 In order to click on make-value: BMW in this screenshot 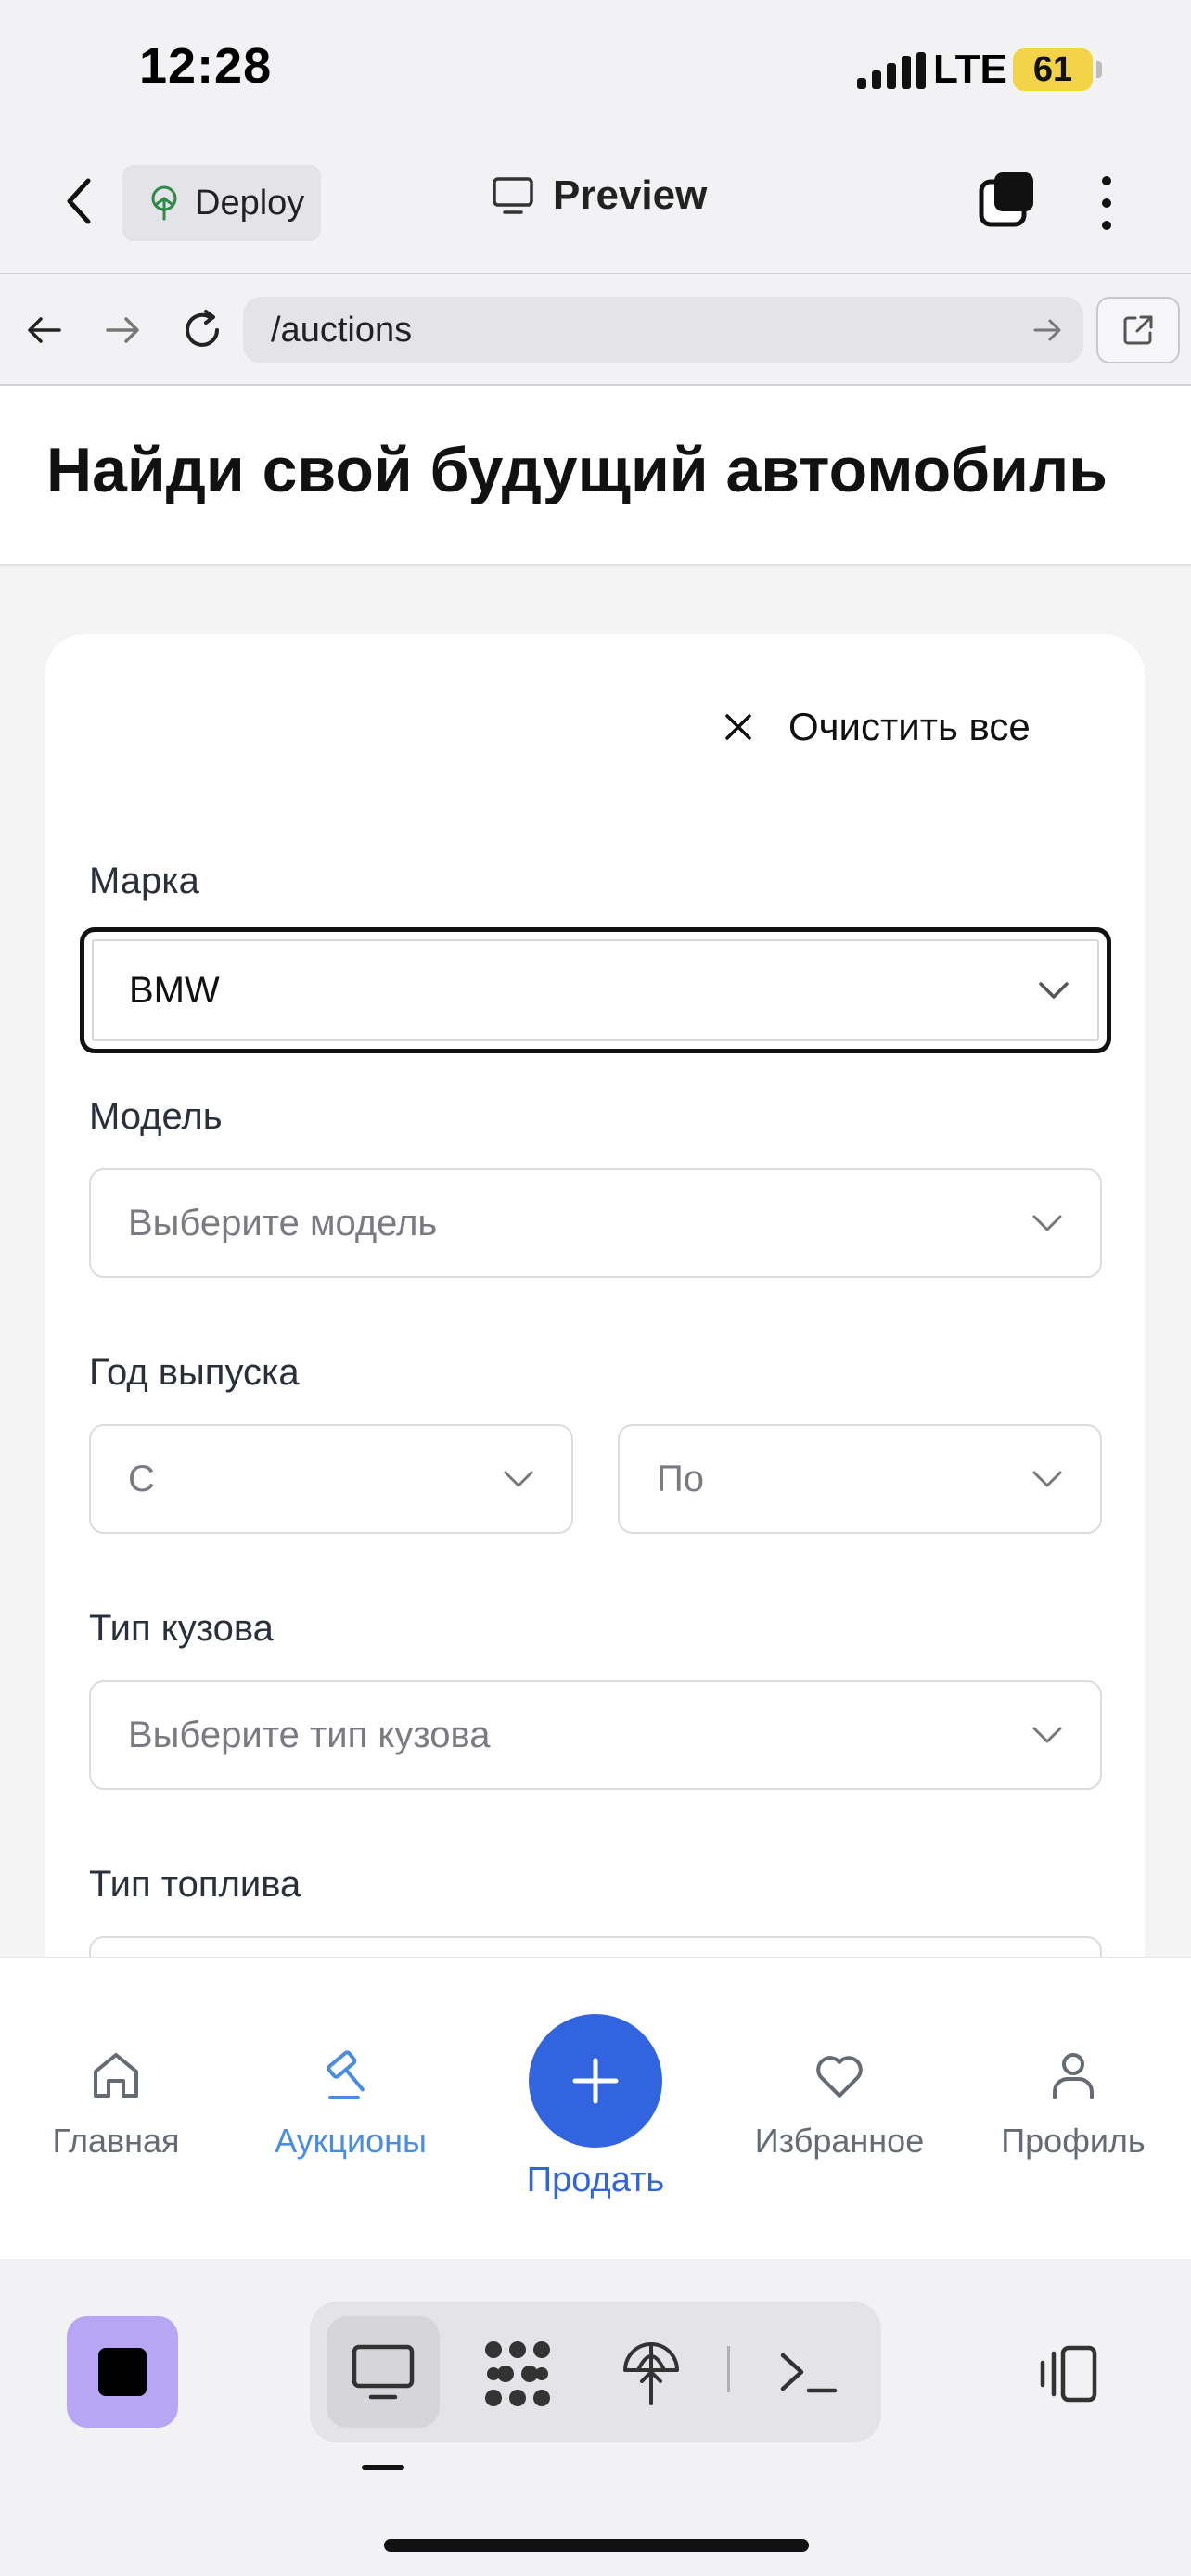, I will do `click(174, 990)`.